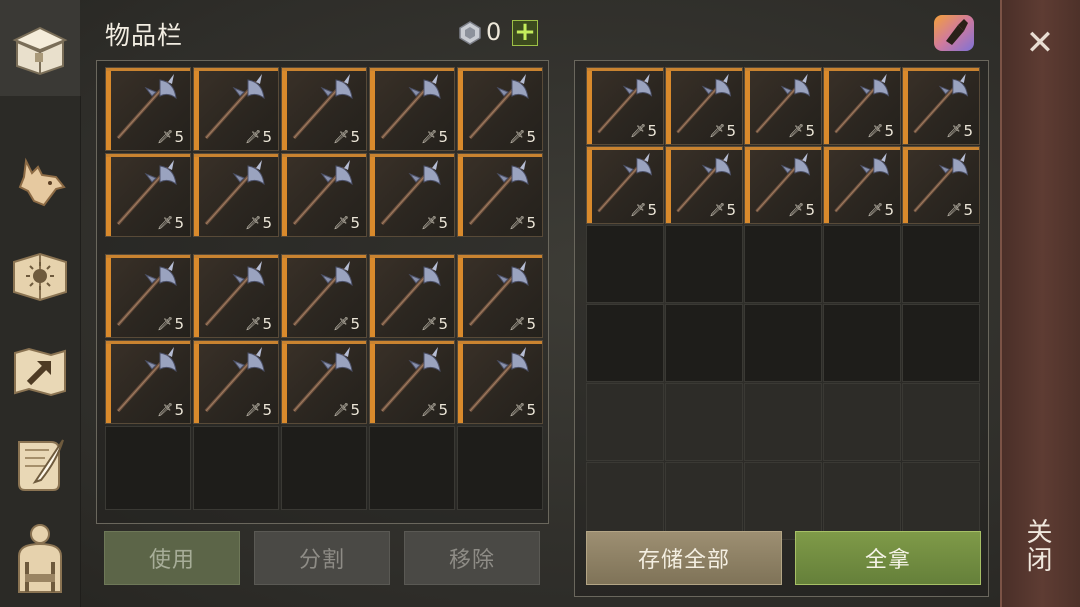 Image resolution: width=1080 pixels, height=607 pixels. I want to click on sidebar, so click(40, 303).